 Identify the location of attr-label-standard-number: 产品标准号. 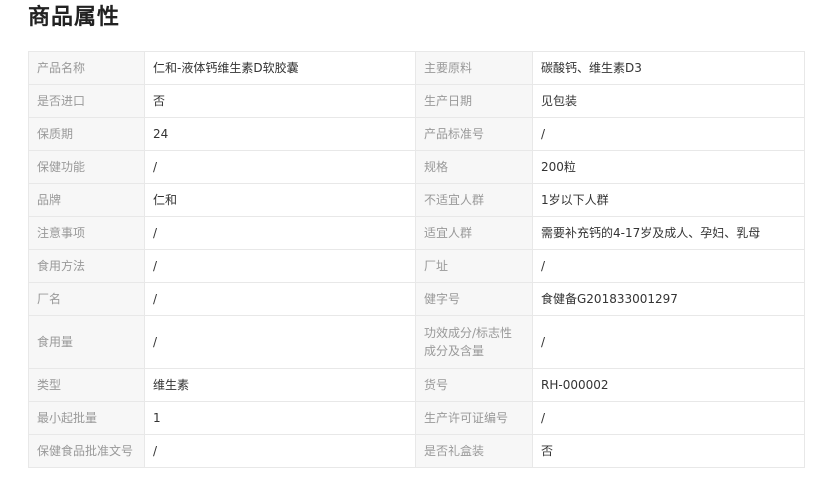
(474, 134).